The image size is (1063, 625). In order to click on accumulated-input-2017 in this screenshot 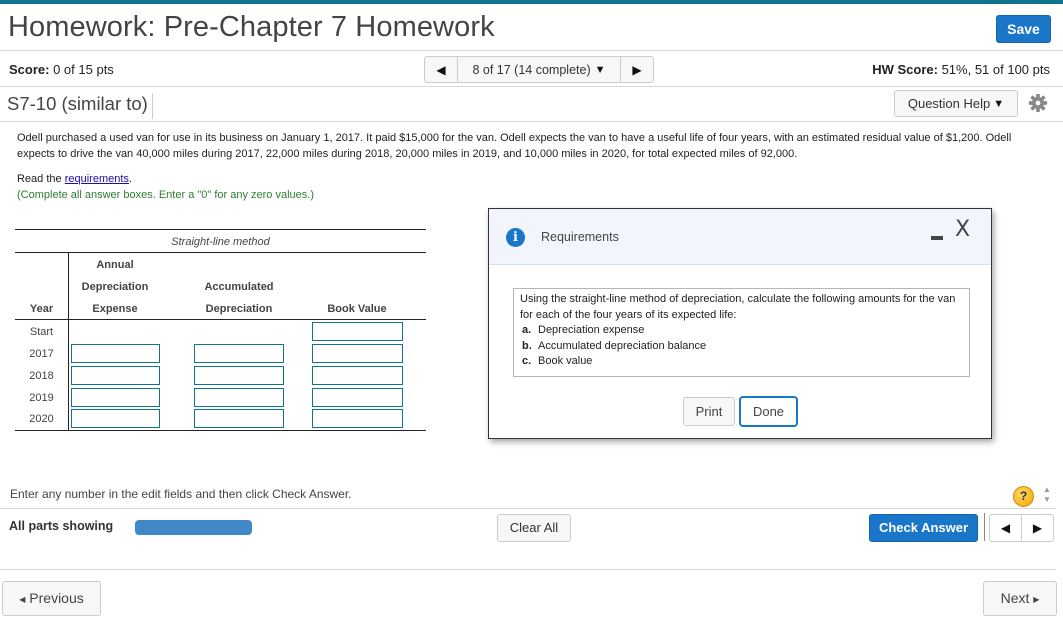, I will do `click(239, 353)`.